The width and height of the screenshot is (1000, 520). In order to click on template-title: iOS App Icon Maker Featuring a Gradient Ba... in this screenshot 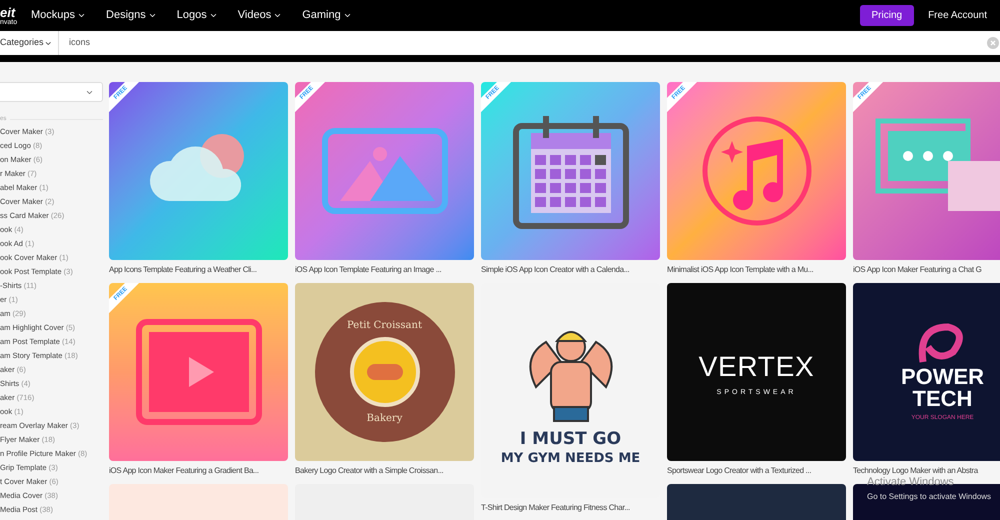, I will do `click(184, 471)`.